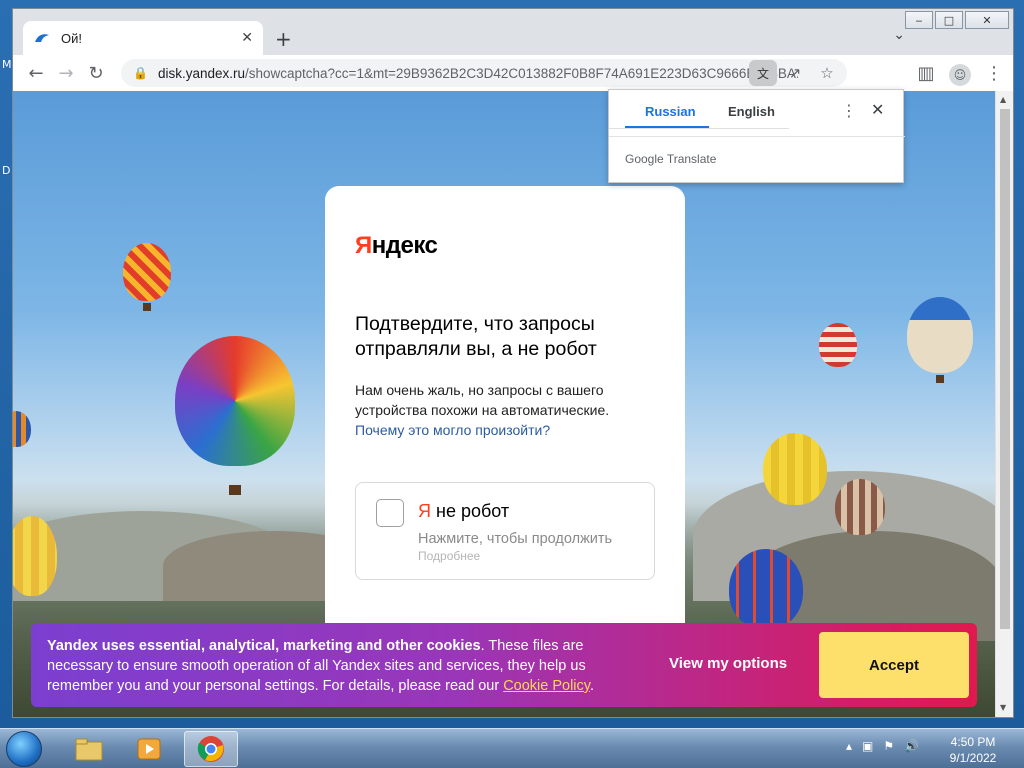 This screenshot has height=768, width=1024. Describe the element at coordinates (591, 686) in the screenshot. I see `cookie-end: .` at that location.